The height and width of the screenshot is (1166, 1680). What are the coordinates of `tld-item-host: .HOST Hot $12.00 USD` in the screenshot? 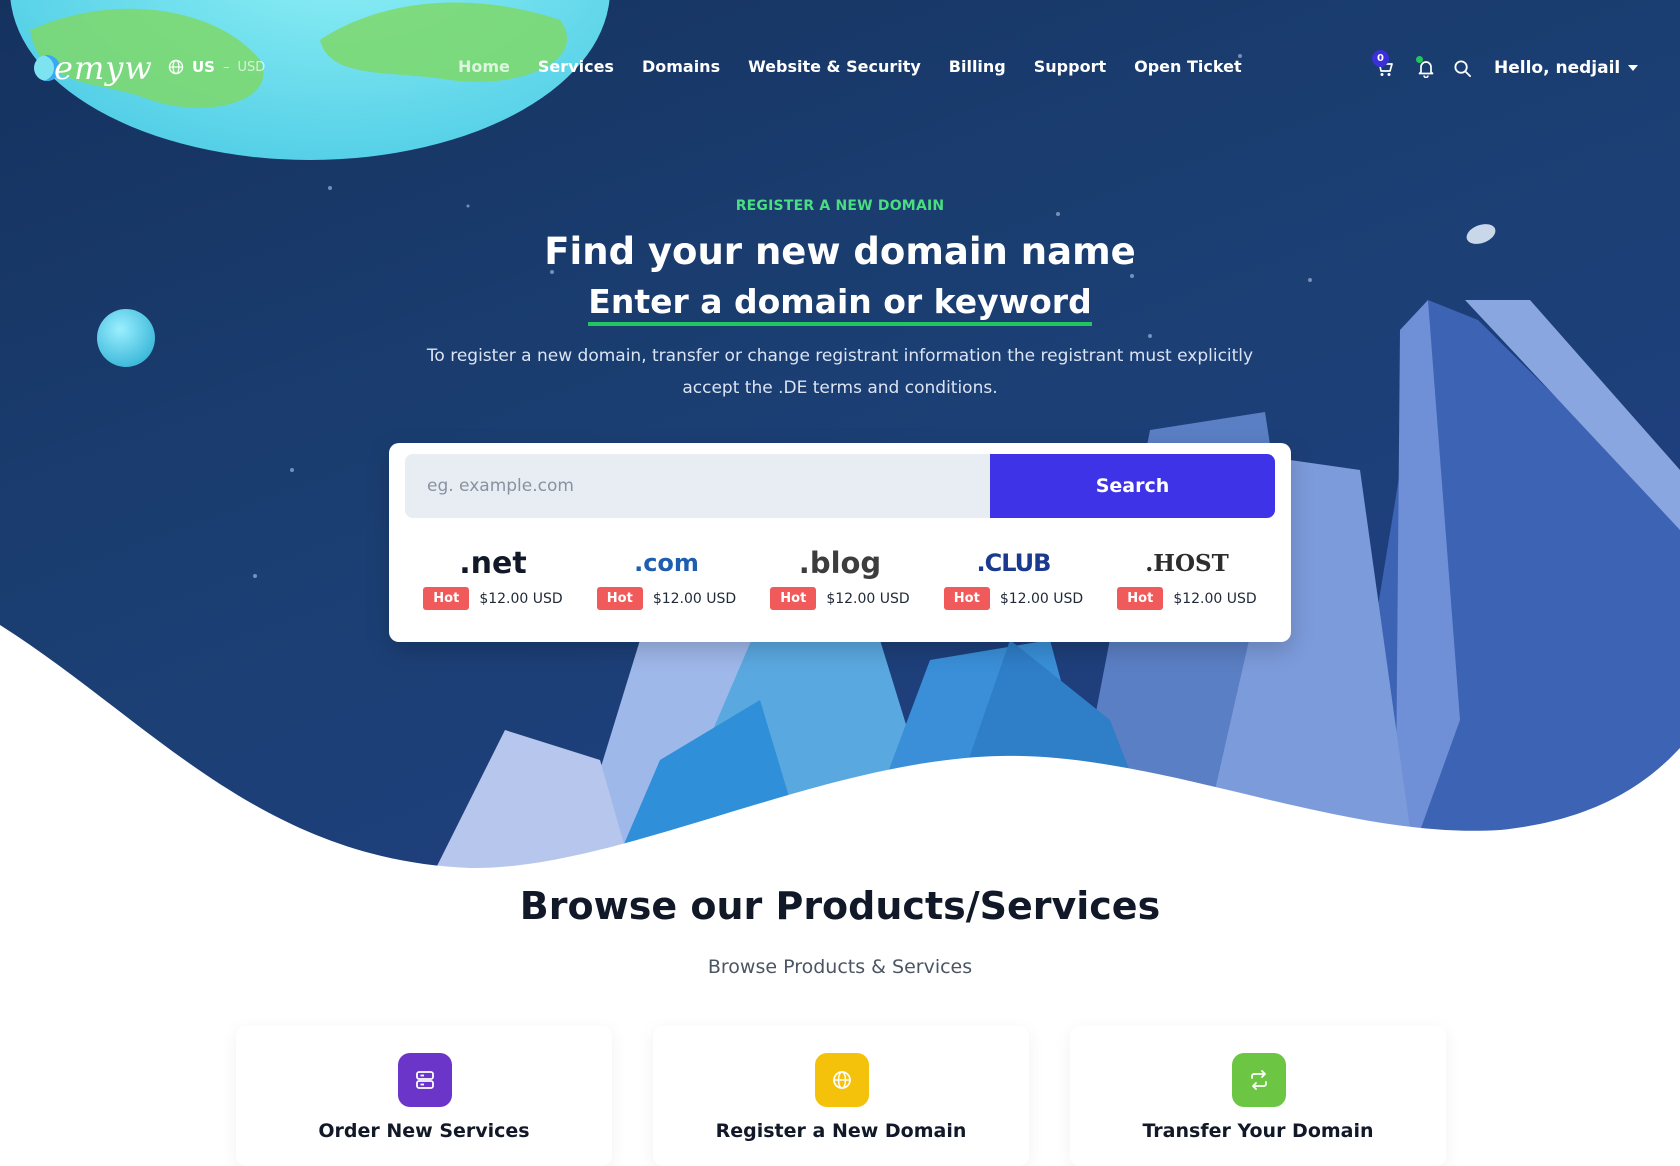 It's located at (1187, 588).